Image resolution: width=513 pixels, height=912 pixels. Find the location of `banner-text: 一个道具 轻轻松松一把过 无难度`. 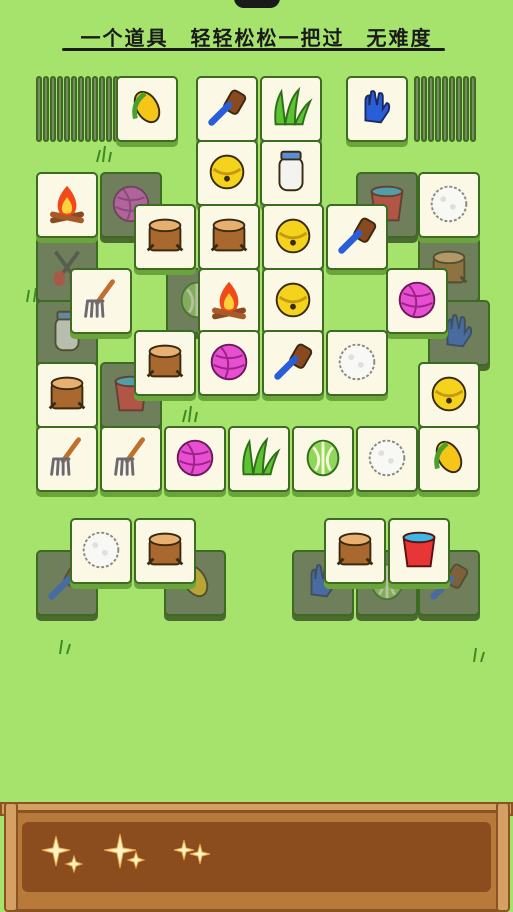

banner-text: 一个道具 轻轻松松一把过 无难度 is located at coordinates (256, 38).